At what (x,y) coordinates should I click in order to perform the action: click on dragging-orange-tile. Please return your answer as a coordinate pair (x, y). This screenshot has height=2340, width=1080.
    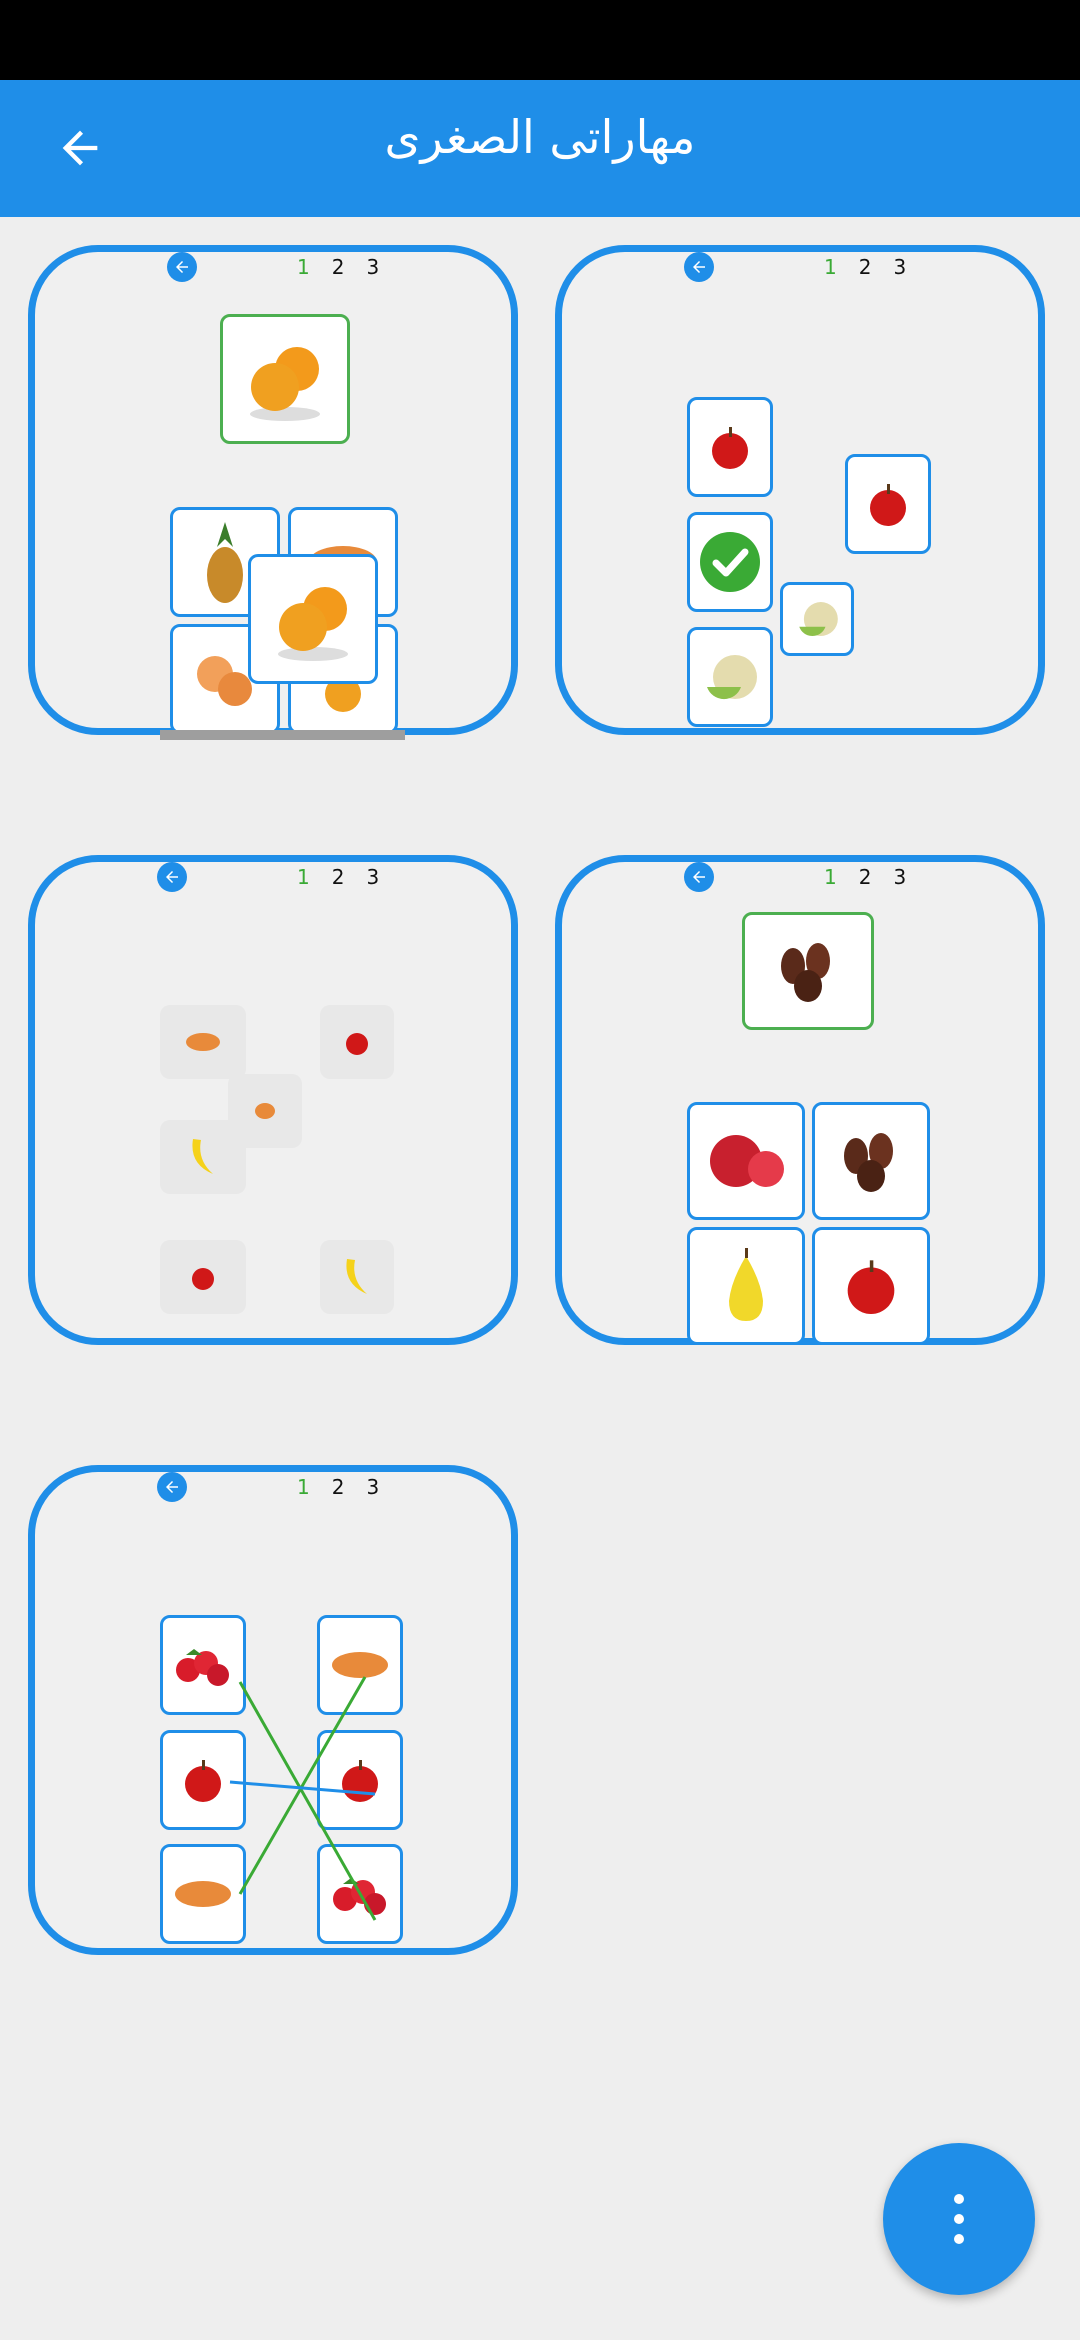
    Looking at the image, I should click on (313, 619).